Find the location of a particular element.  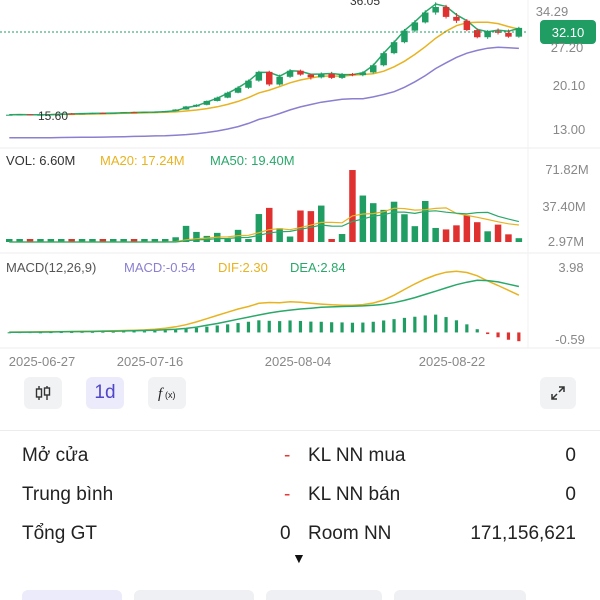

fullscreen-button is located at coordinates (558, 393).